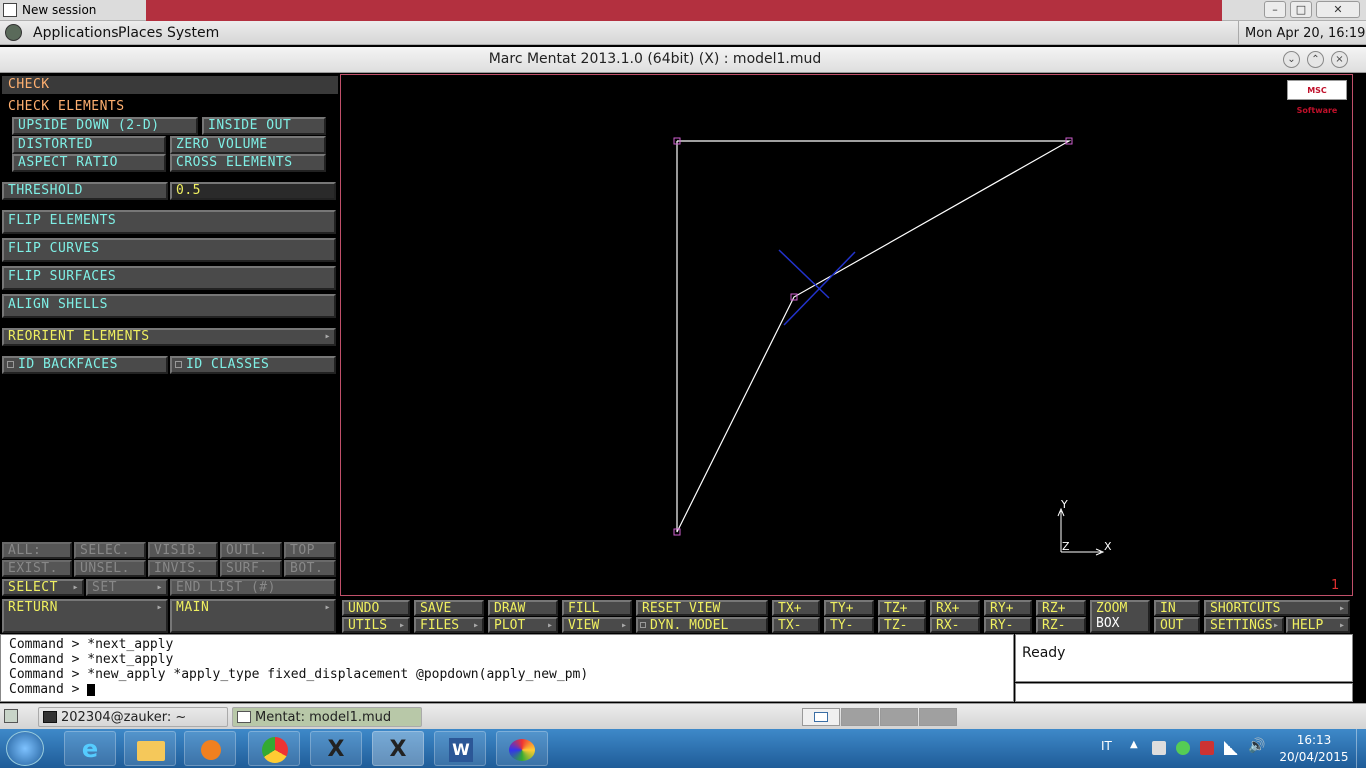  Describe the element at coordinates (25, 748) in the screenshot. I see `start-button-icon` at that location.